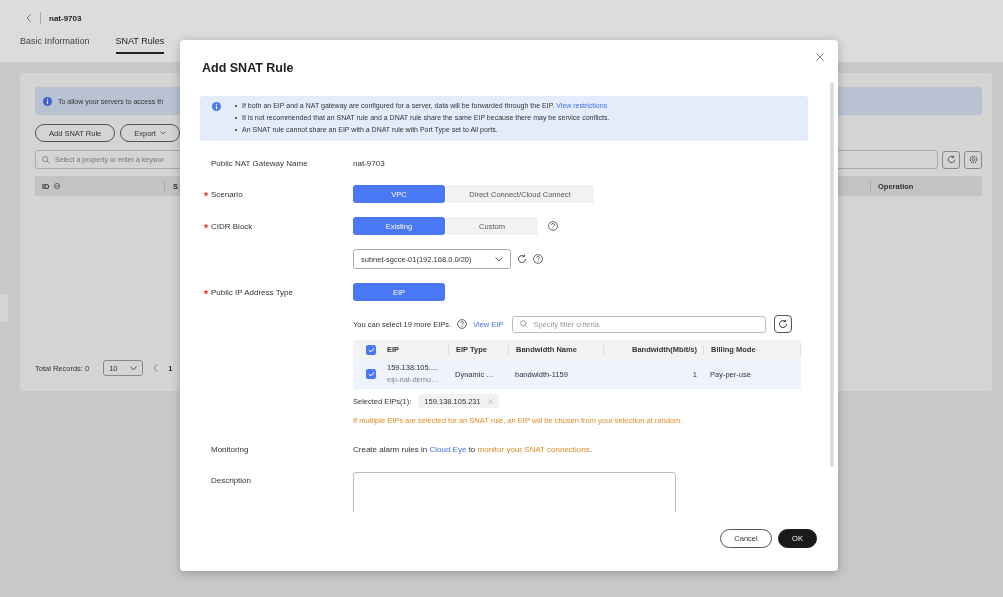 Image resolution: width=1003 pixels, height=597 pixels. I want to click on gateway-name-value: nat-9703, so click(369, 163).